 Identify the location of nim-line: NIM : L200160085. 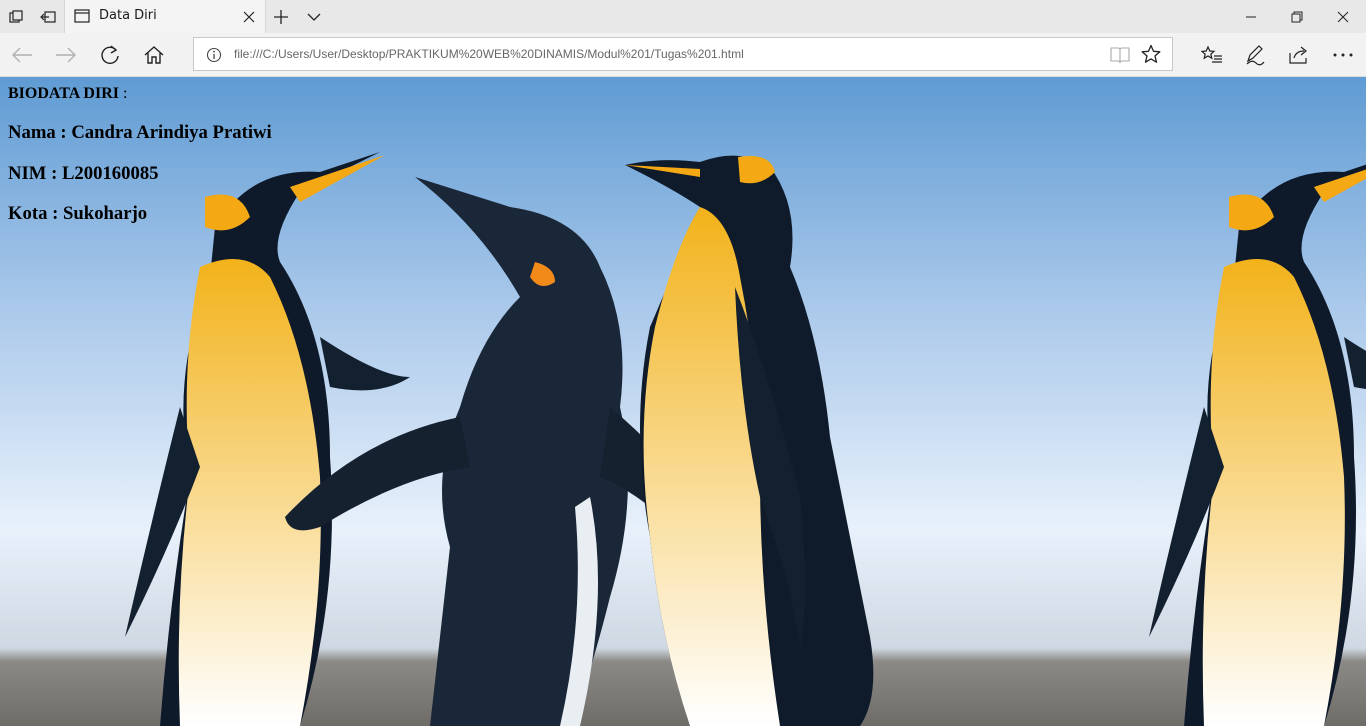
(83, 173).